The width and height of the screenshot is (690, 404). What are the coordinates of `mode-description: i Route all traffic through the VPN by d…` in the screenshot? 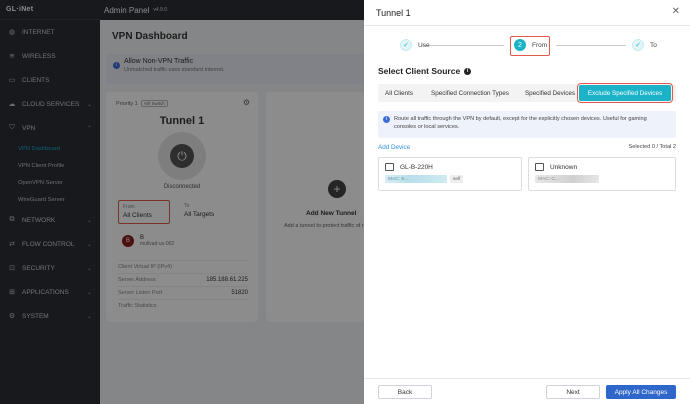 It's located at (527, 124).